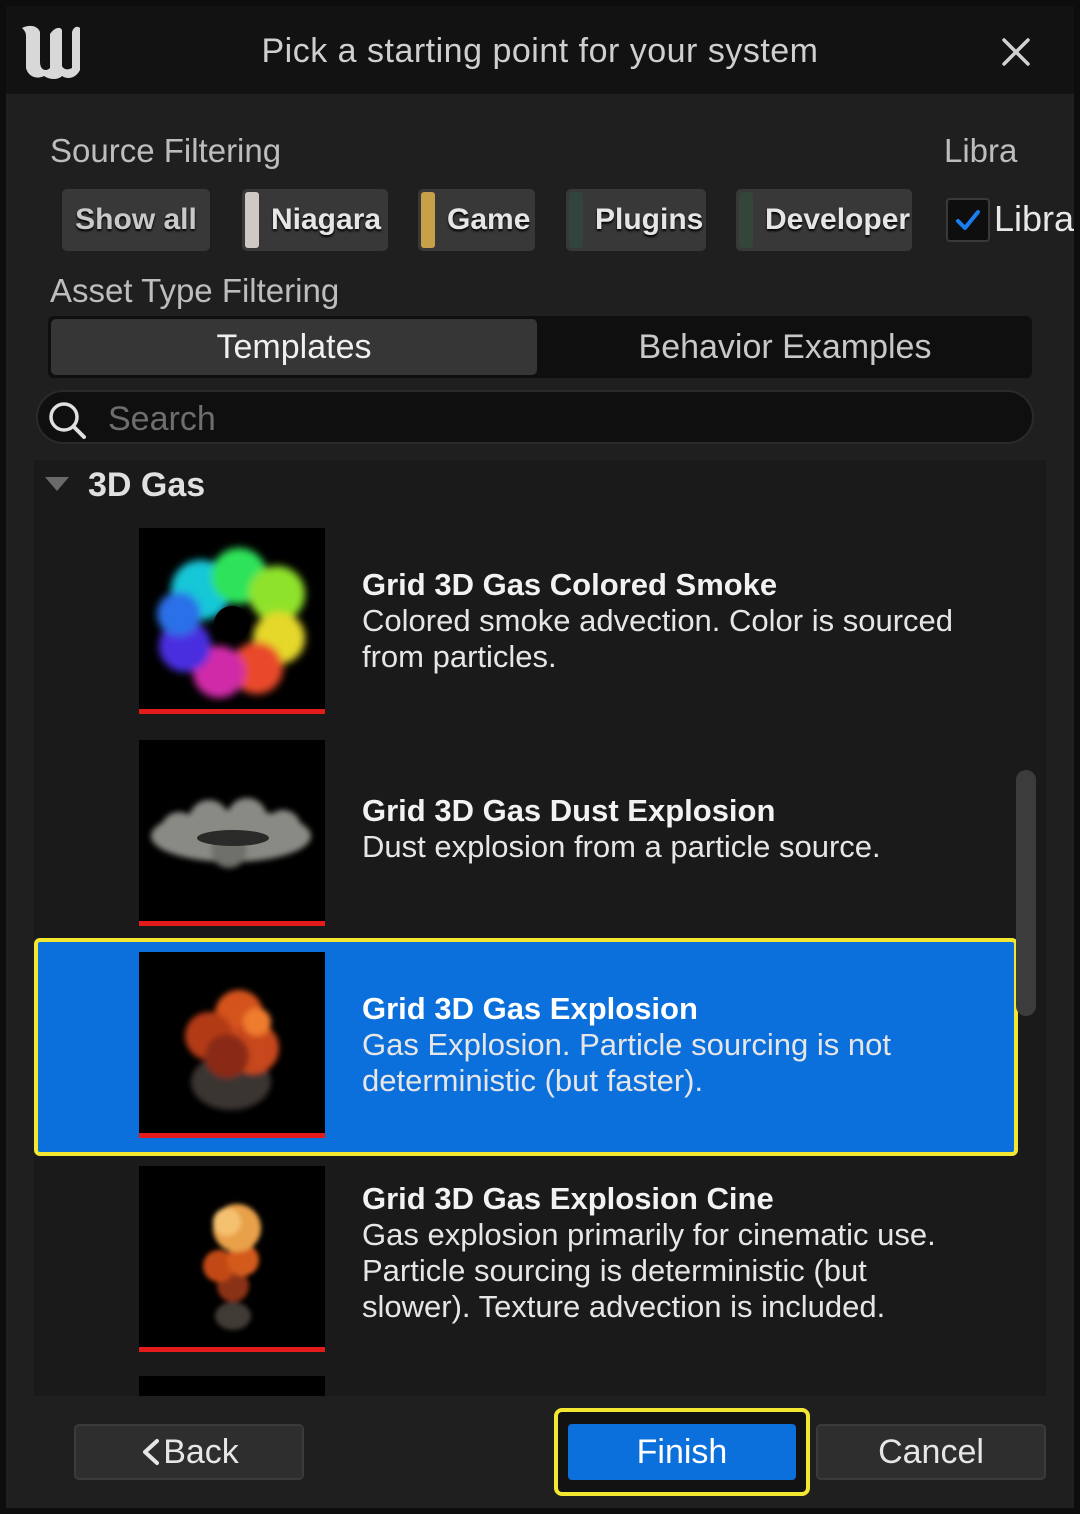 This screenshot has width=1080, height=1514. What do you see at coordinates (576, 220) in the screenshot?
I see `plugins-color-swatch` at bounding box center [576, 220].